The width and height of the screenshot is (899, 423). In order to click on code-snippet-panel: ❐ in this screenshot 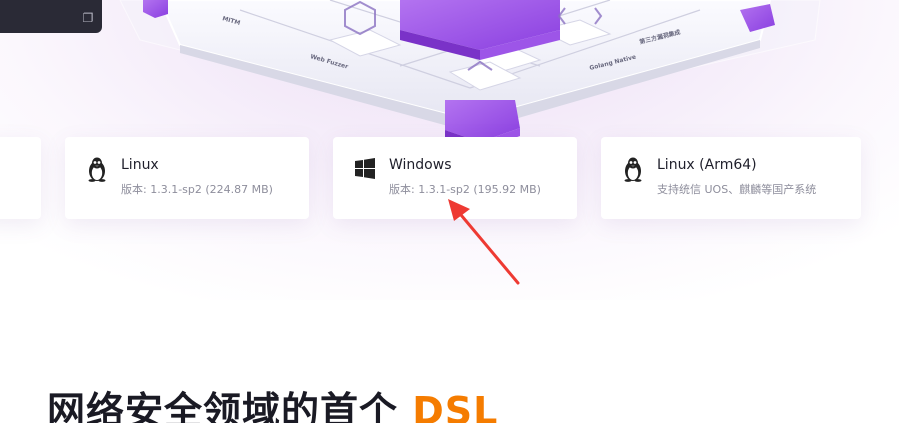, I will do `click(51, 16)`.